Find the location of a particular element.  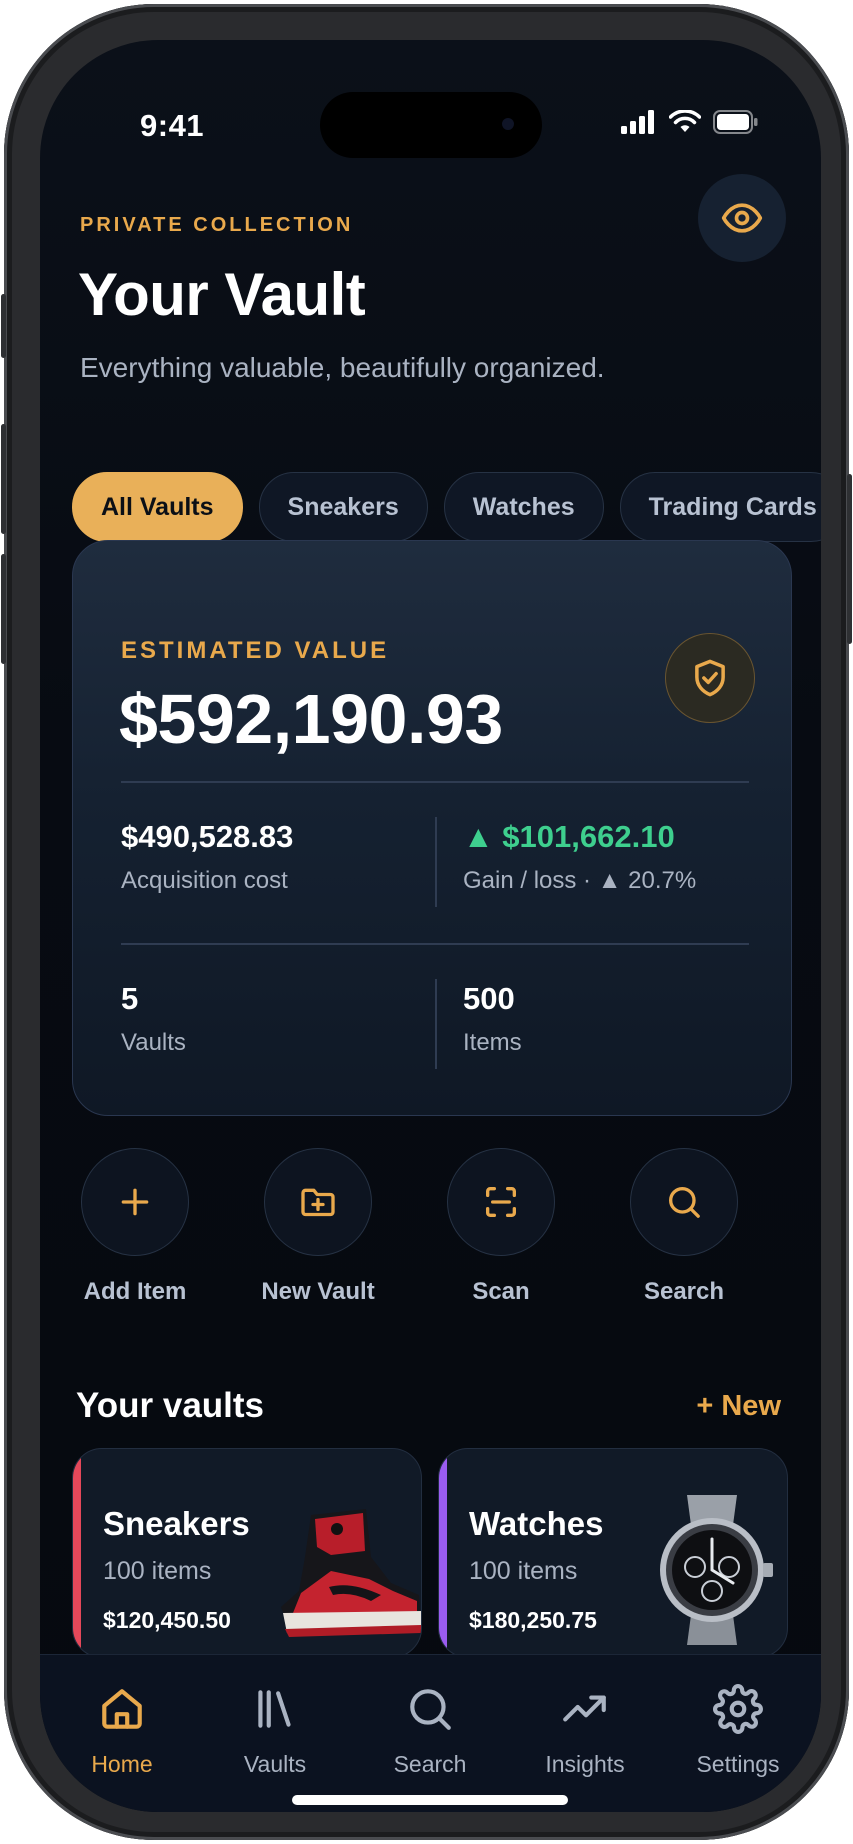

tab-settings: Settings is located at coordinates (738, 1729).